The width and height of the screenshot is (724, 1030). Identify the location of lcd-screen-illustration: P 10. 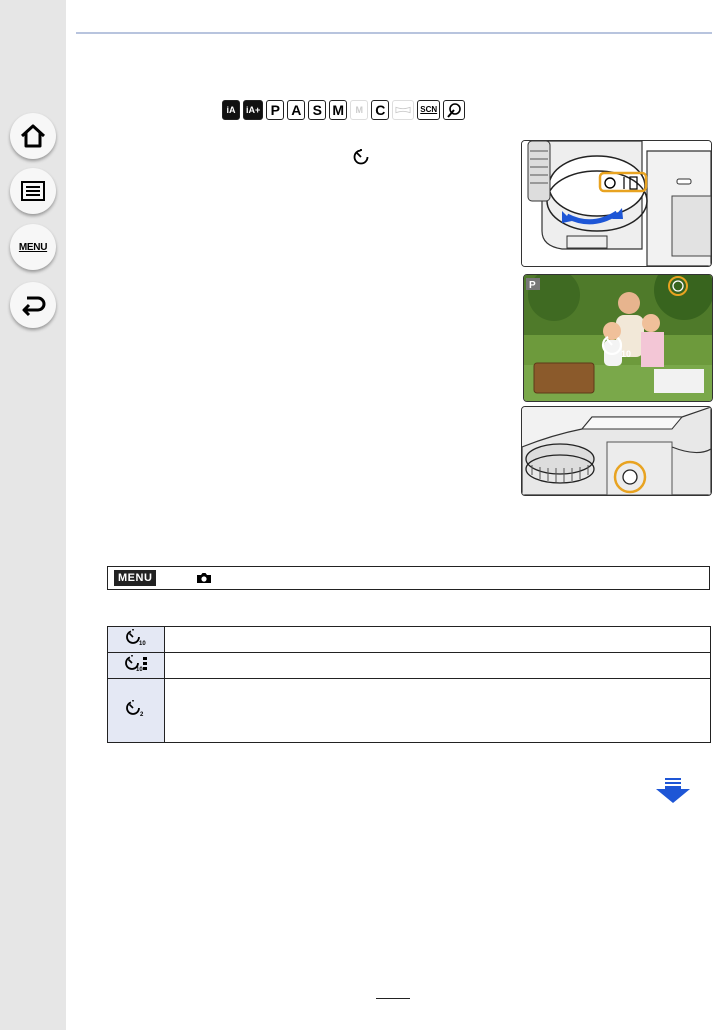
(618, 338).